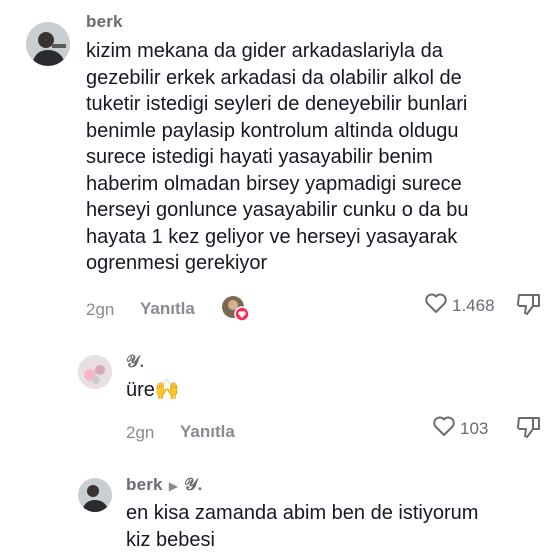 The image size is (560, 560). Describe the element at coordinates (135, 362) in the screenshot. I see `username: 𝒴.` at that location.